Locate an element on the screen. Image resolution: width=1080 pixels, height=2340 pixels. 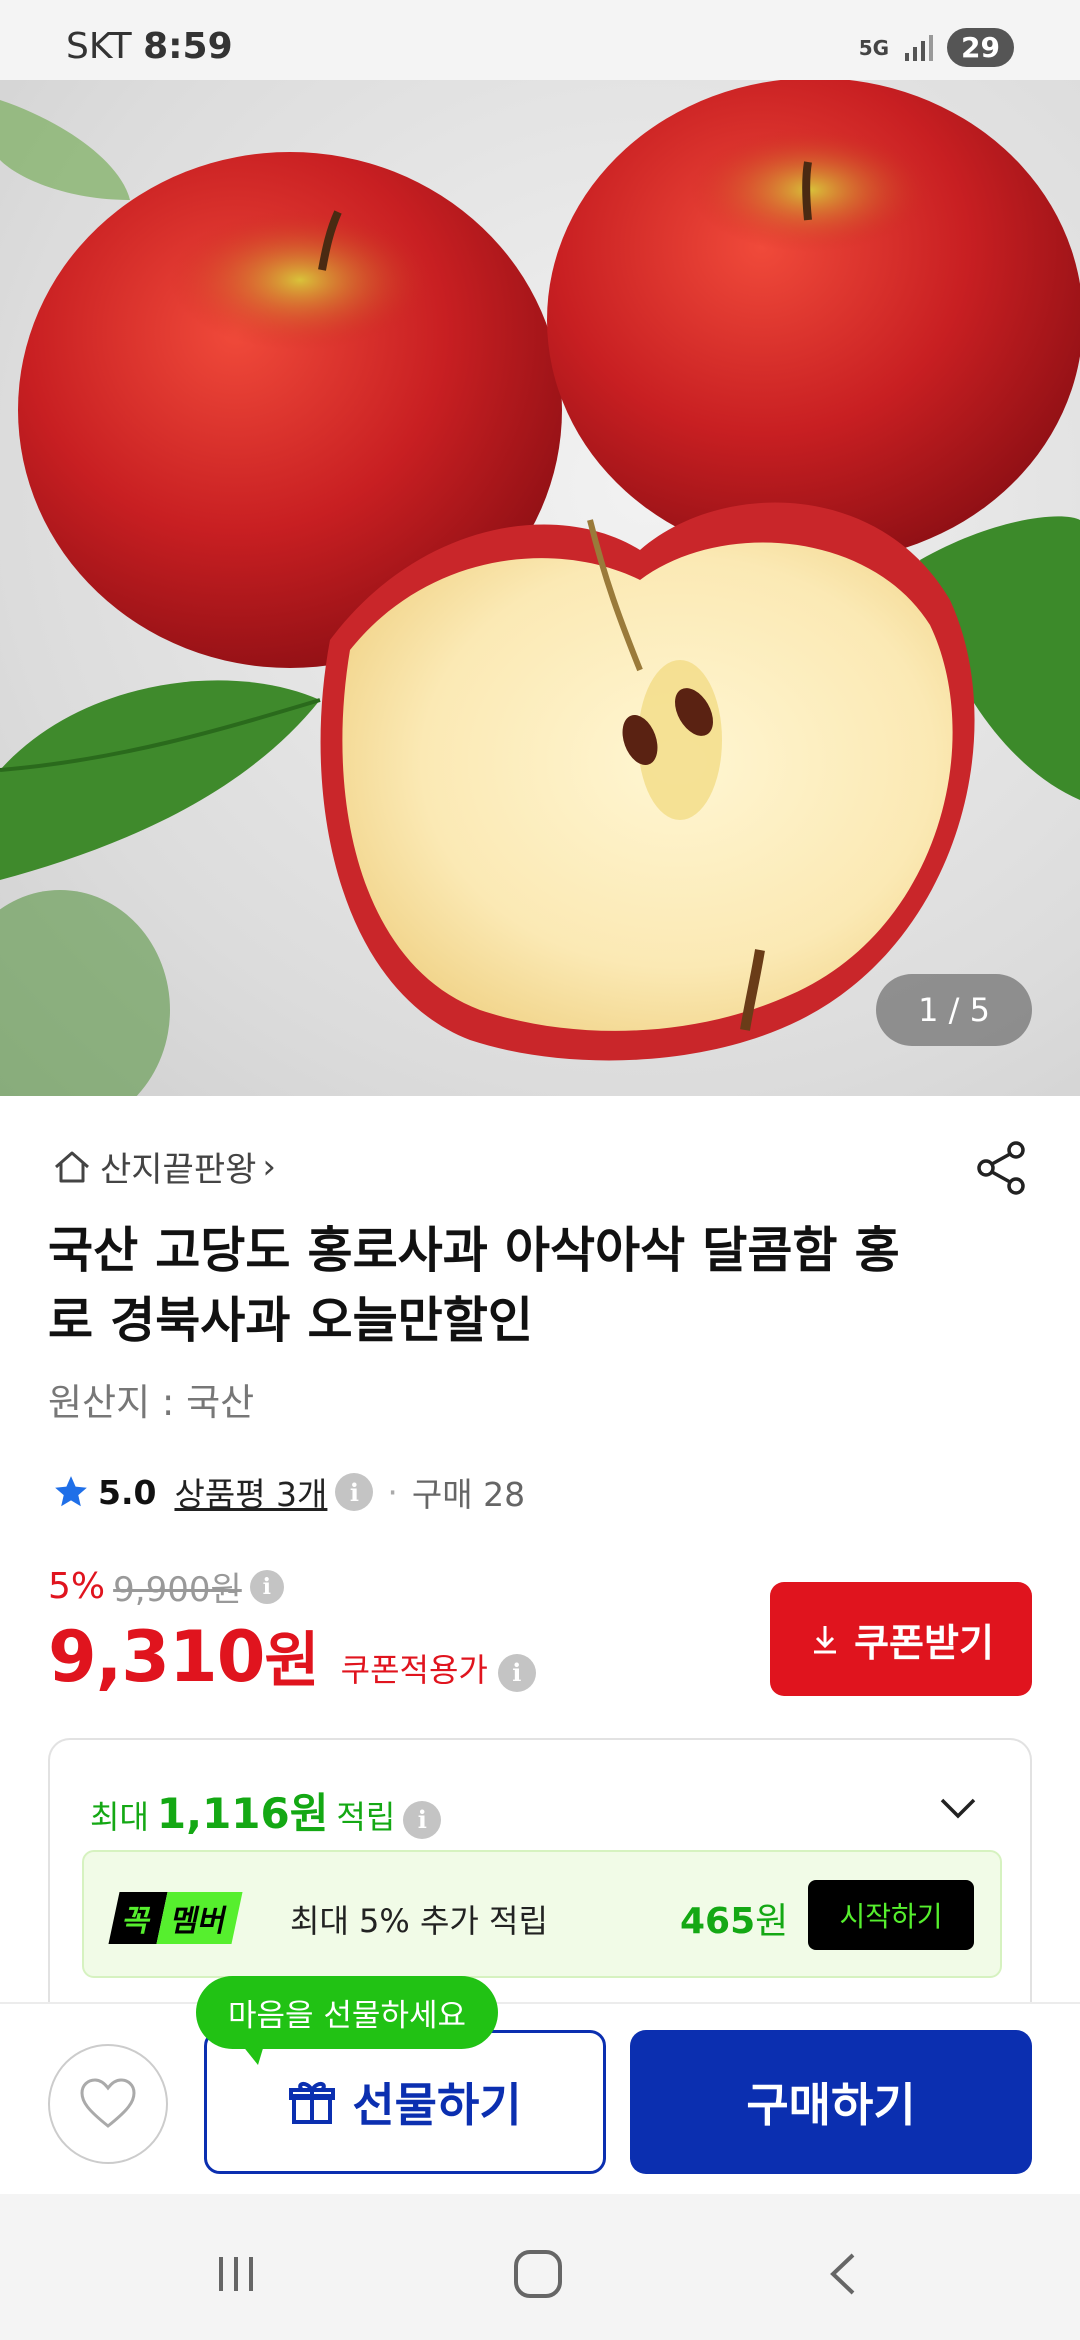
wishlist-button is located at coordinates (108, 2104).